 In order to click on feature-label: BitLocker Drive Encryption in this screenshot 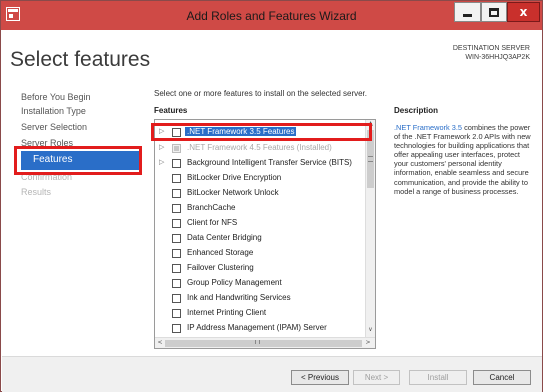, I will do `click(234, 177)`.